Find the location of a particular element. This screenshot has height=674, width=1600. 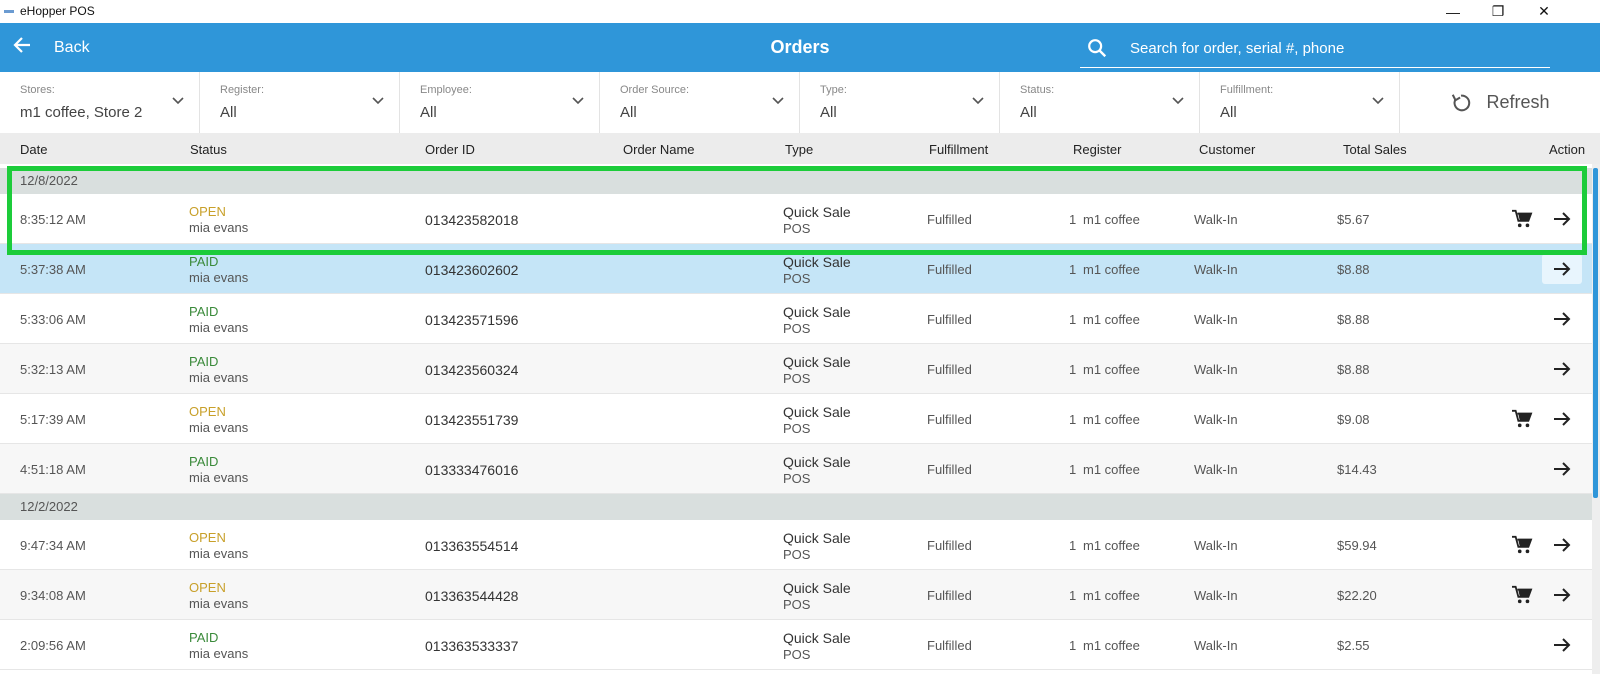

filter-status: Status: All is located at coordinates (1100, 102).